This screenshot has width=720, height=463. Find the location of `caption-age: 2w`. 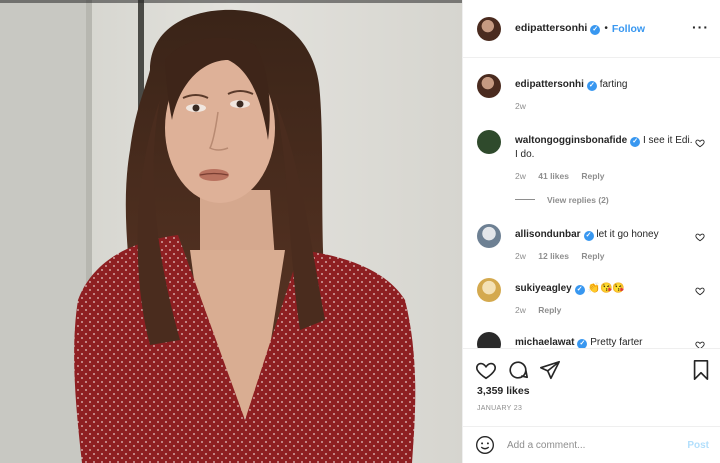

caption-age: 2w is located at coordinates (520, 106).